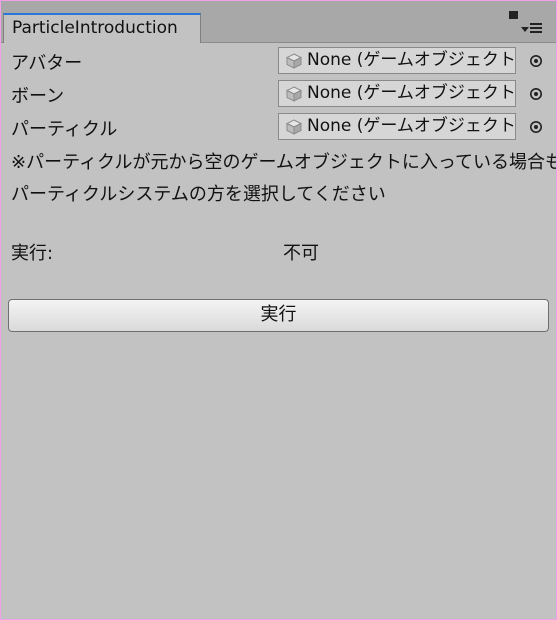  Describe the element at coordinates (283, 162) in the screenshot. I see `note-line-1: ※パーティクルが元から空のゲームオブジェクトに入っている場合も` at that location.